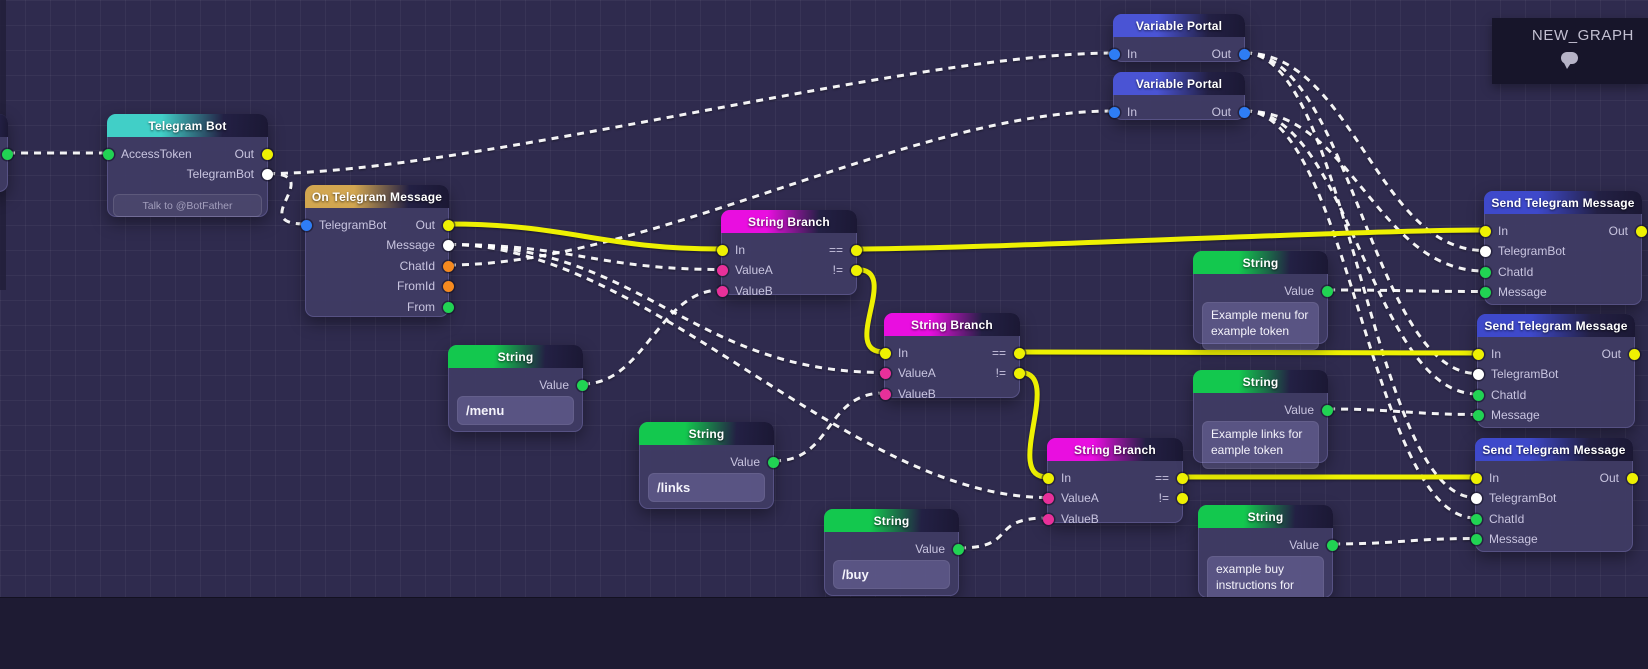 The height and width of the screenshot is (669, 1648). What do you see at coordinates (1179, 38) in the screenshot?
I see `node-variable-portal-1: Variable Portal In Out` at bounding box center [1179, 38].